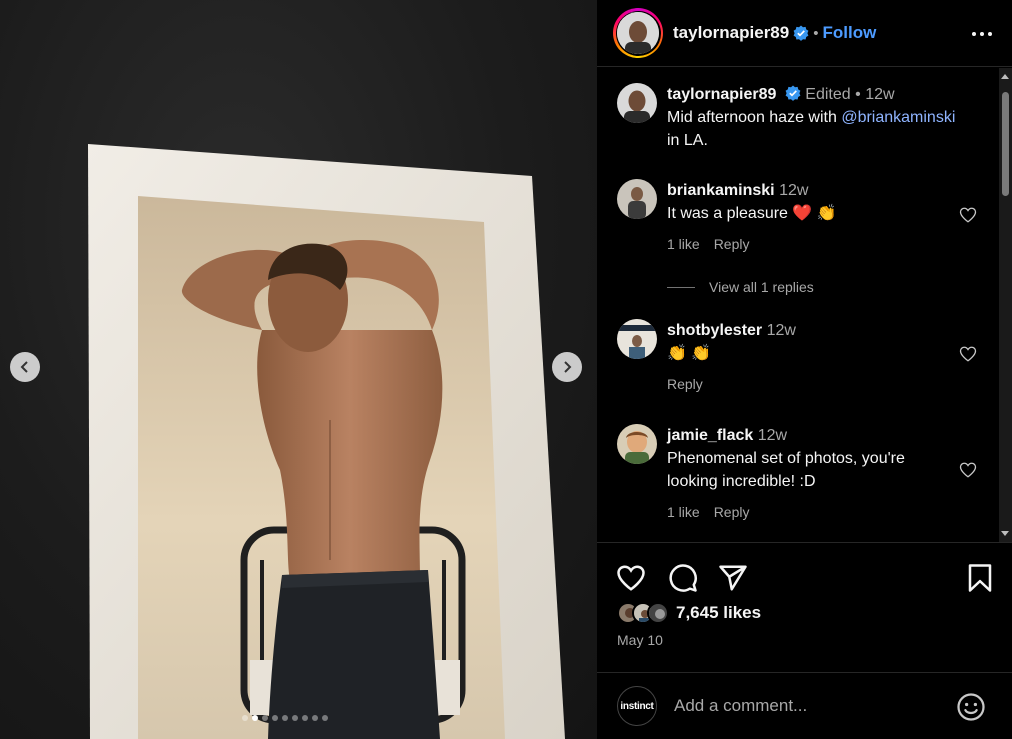  What do you see at coordinates (1005, 144) in the screenshot?
I see `scrollbar-thumb` at bounding box center [1005, 144].